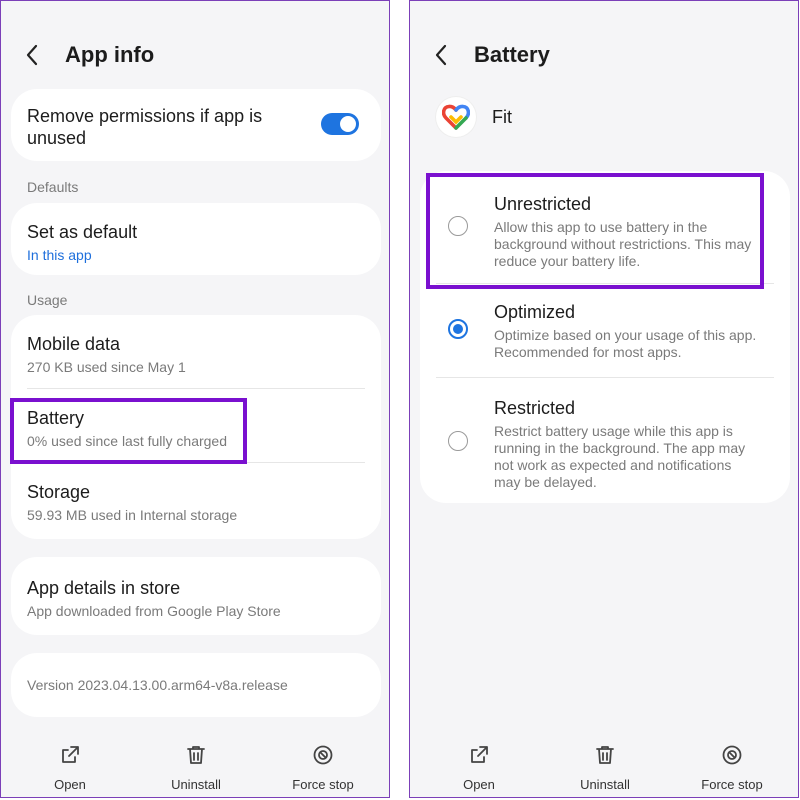  Describe the element at coordinates (456, 117) in the screenshot. I see `fit-heart-icon` at that location.